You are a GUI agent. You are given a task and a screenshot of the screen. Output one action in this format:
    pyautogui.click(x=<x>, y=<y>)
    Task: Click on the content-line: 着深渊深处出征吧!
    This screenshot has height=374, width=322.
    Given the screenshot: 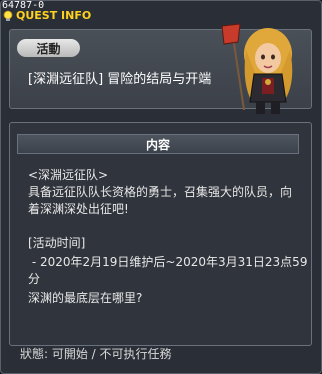 What is the action you would take?
    pyautogui.click(x=78, y=209)
    